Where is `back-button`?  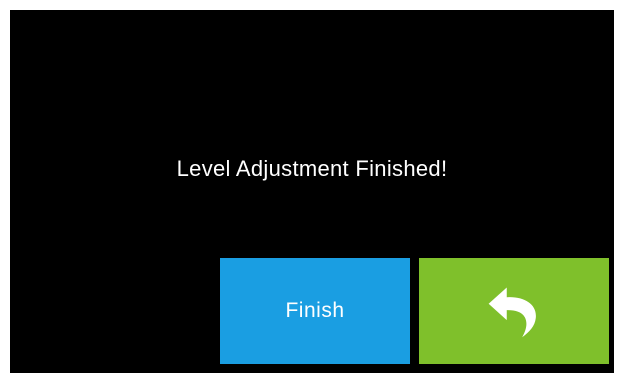 back-button is located at coordinates (514, 311).